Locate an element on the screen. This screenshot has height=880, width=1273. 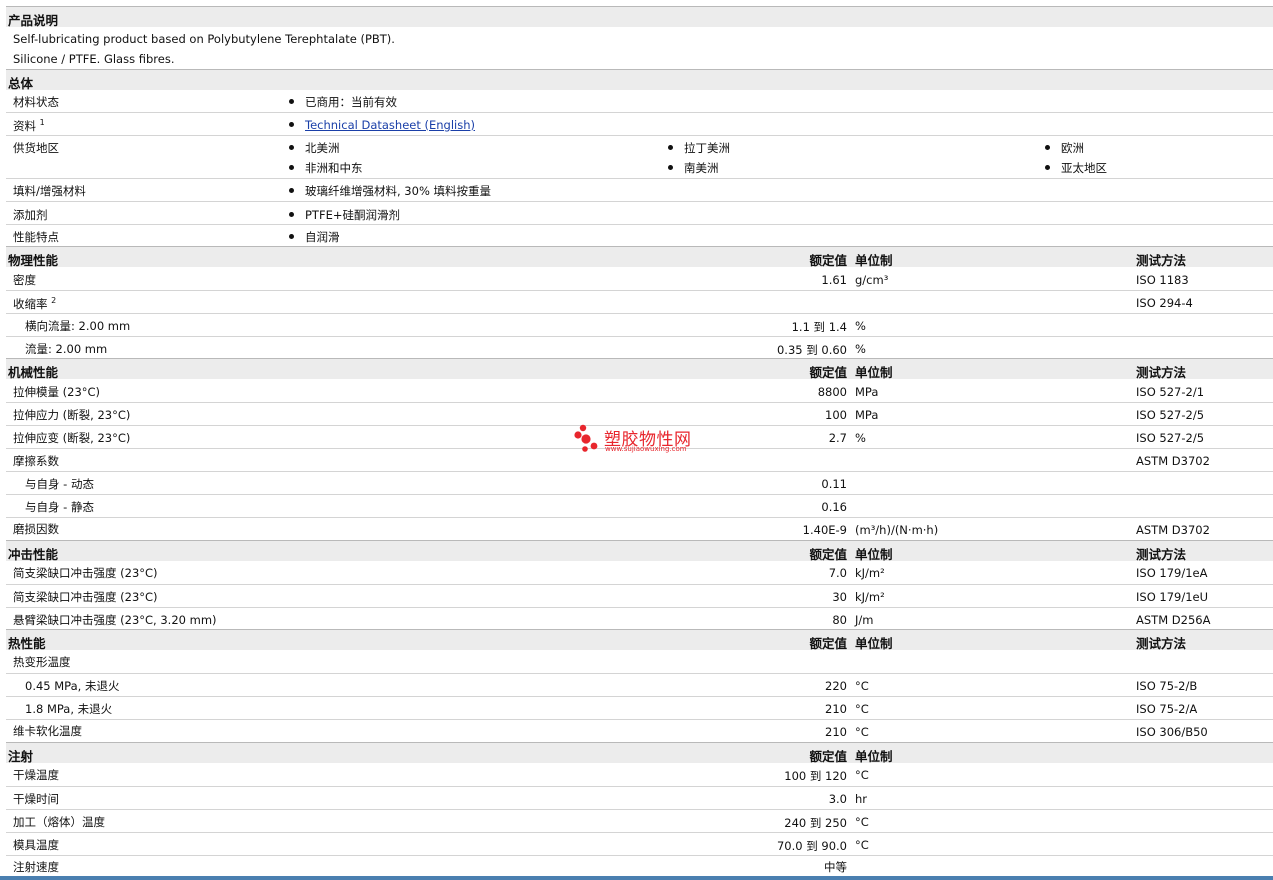
test-method: ISO 306/B50 is located at coordinates (1172, 732).